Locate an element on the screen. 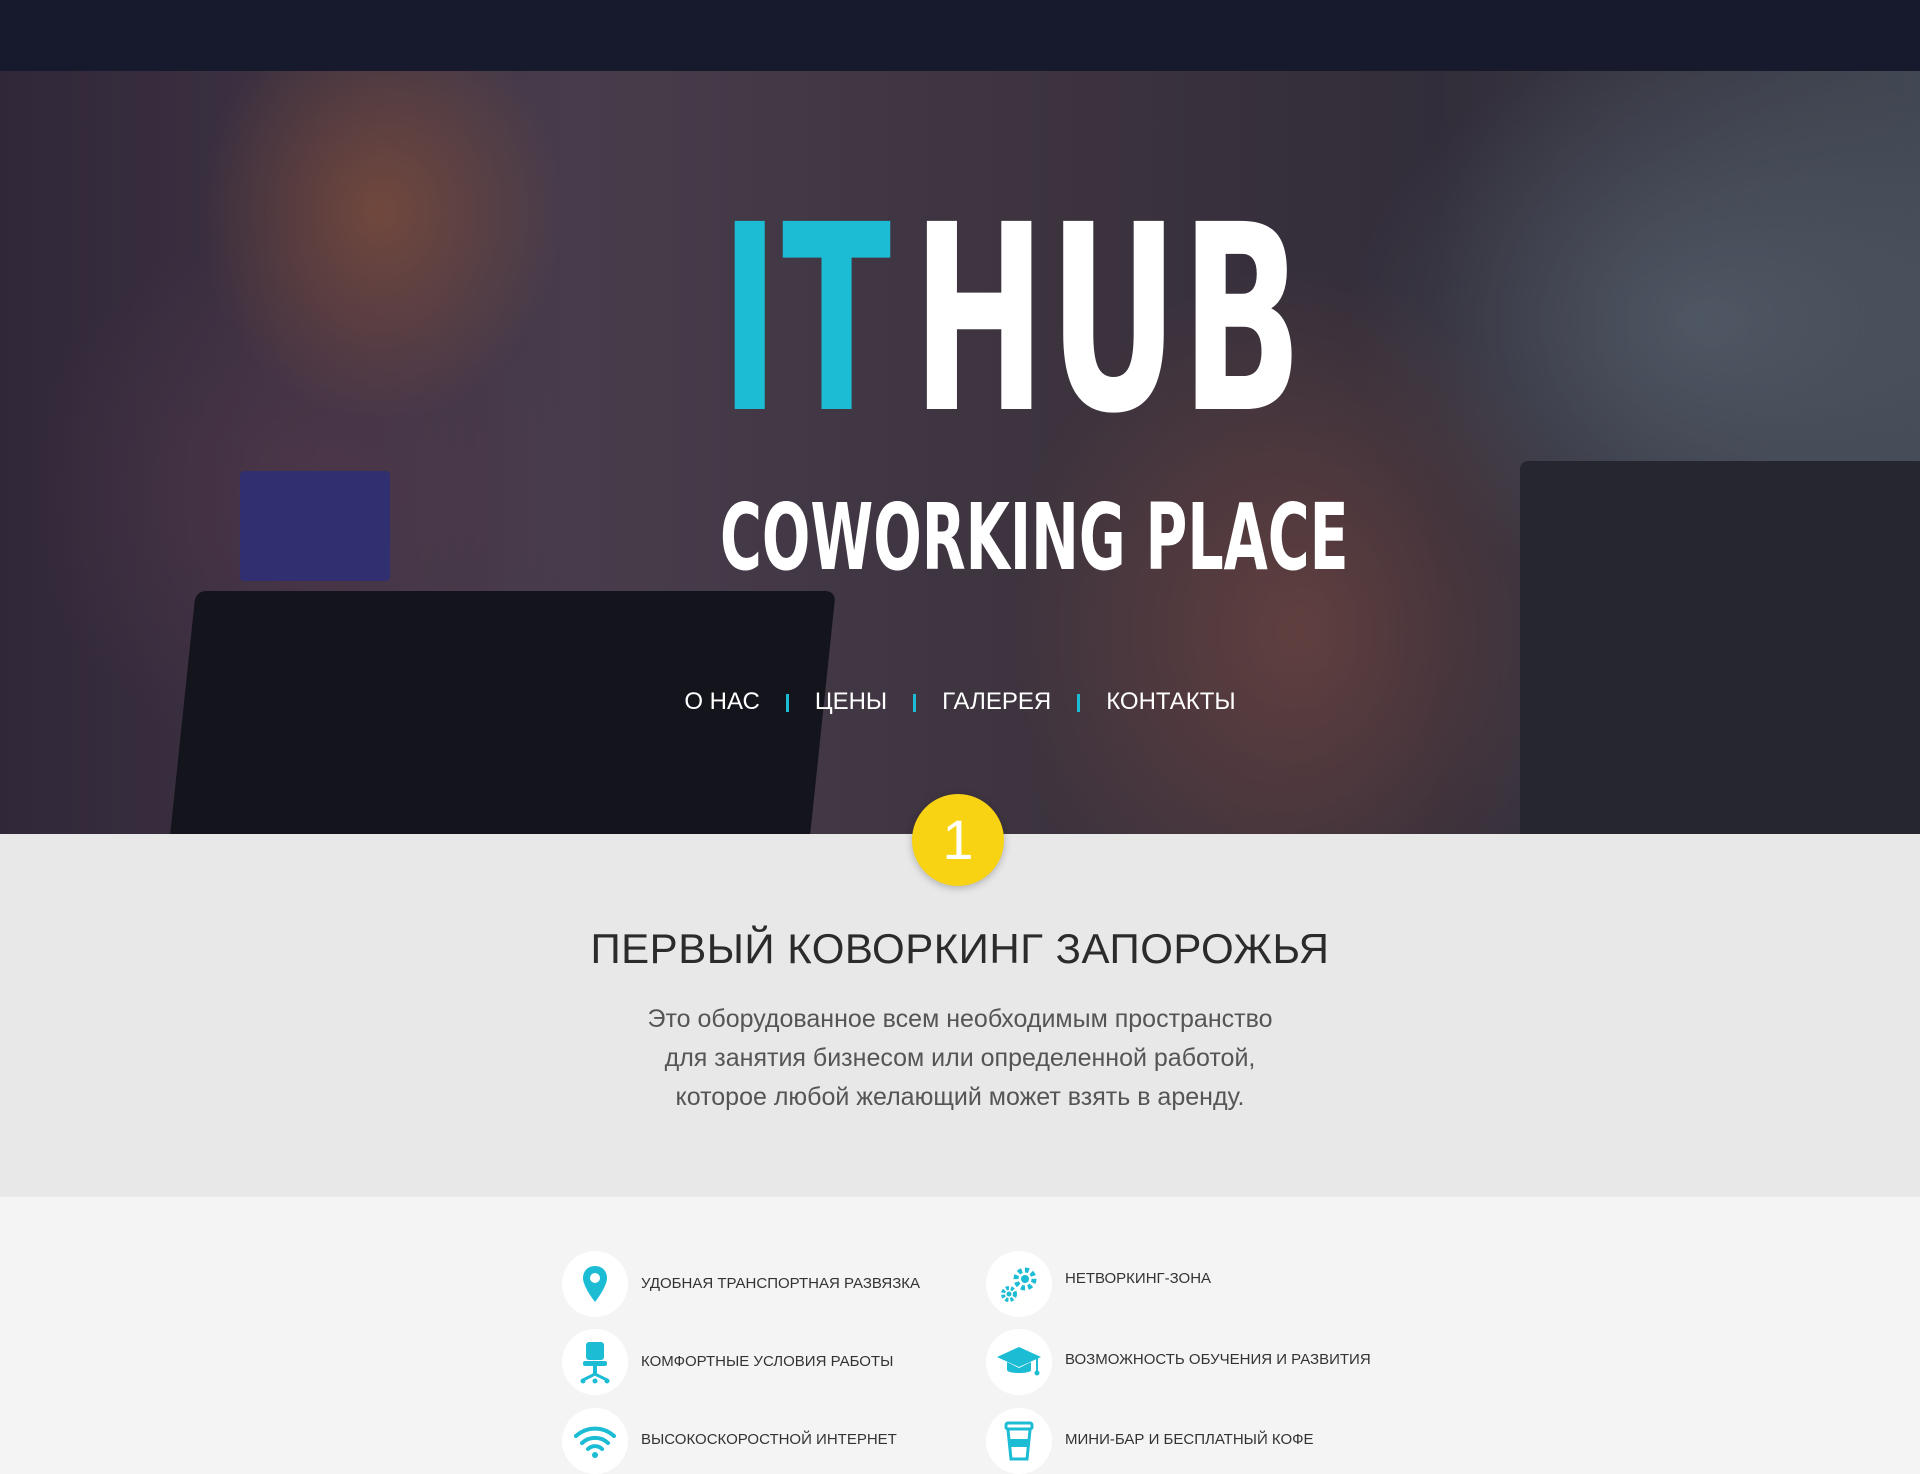  office-chair-icon is located at coordinates (595, 1362).